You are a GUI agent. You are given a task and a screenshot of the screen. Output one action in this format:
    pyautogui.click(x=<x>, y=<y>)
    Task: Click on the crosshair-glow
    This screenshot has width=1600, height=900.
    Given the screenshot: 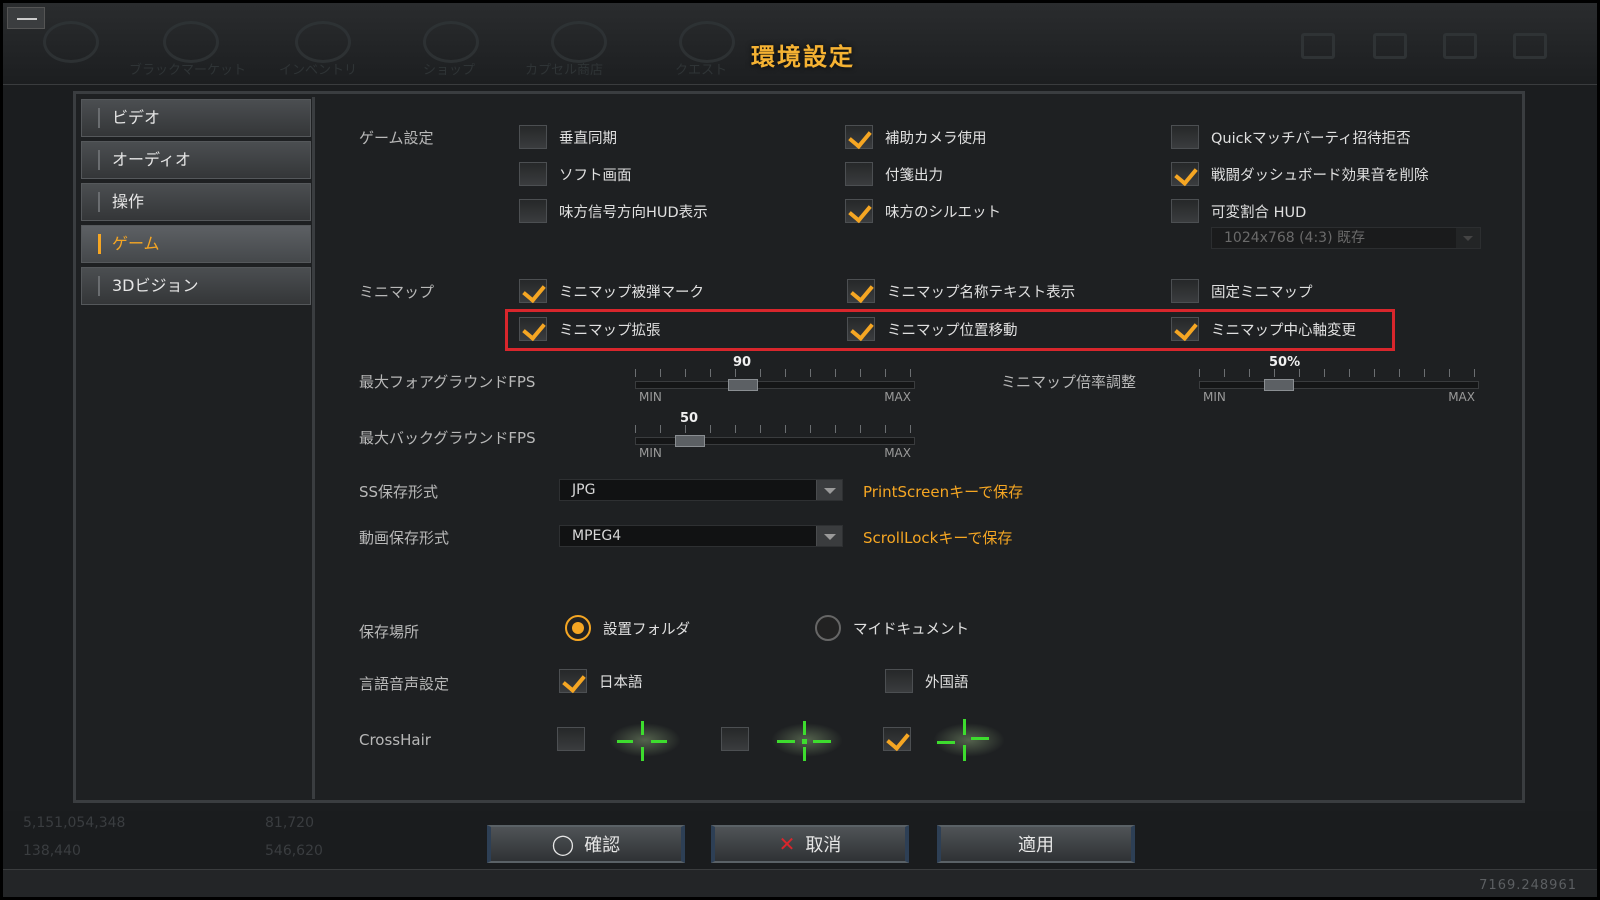 What is the action you would take?
    pyautogui.click(x=969, y=740)
    